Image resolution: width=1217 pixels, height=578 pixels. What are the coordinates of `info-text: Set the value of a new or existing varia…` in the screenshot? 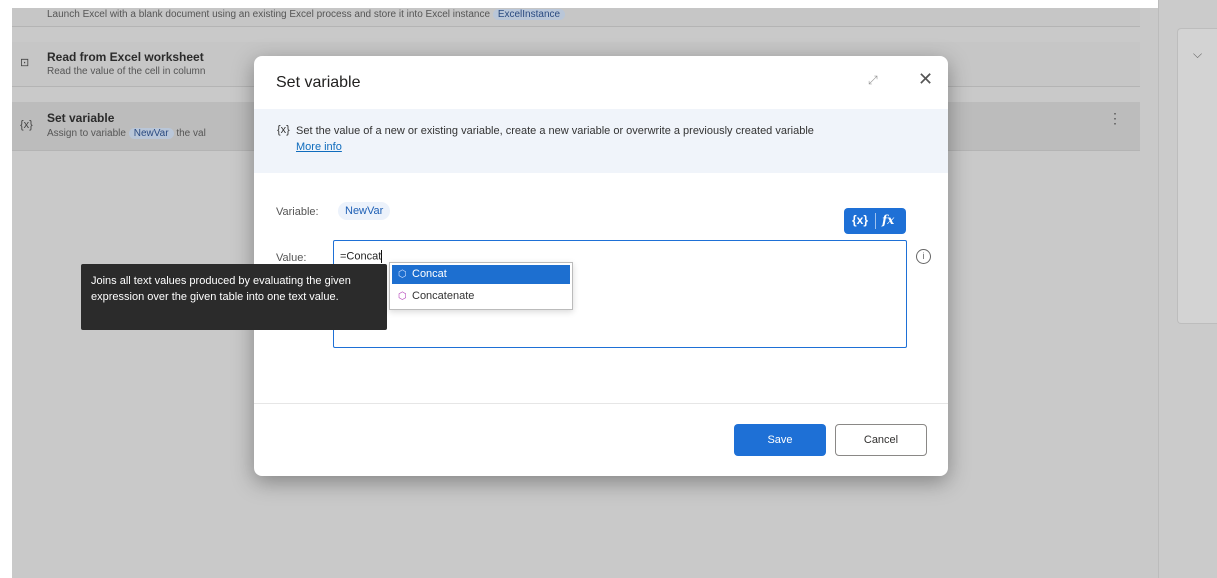 It's located at (606, 139).